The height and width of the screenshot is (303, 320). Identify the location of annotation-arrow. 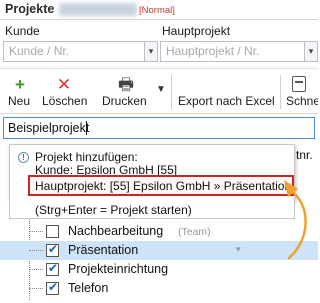
(295, 220).